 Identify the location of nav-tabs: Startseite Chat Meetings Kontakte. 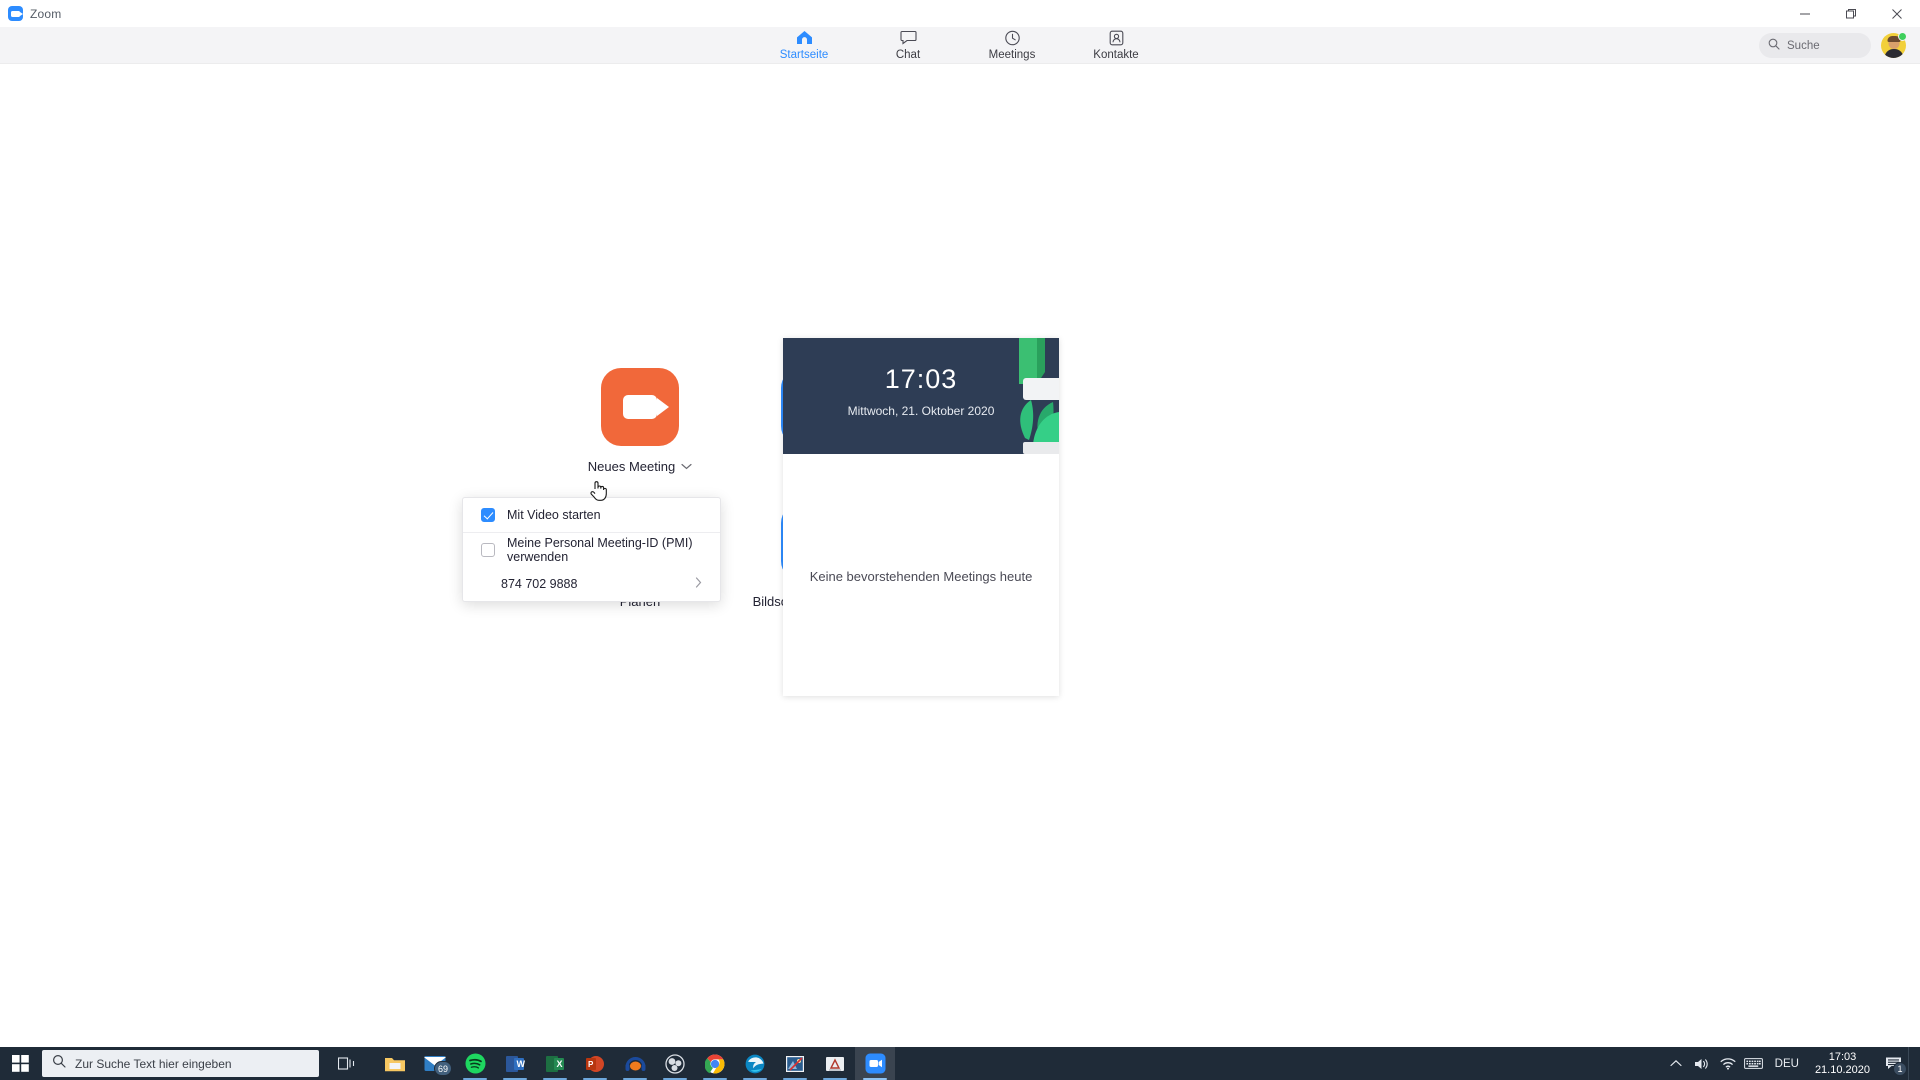
(960, 45).